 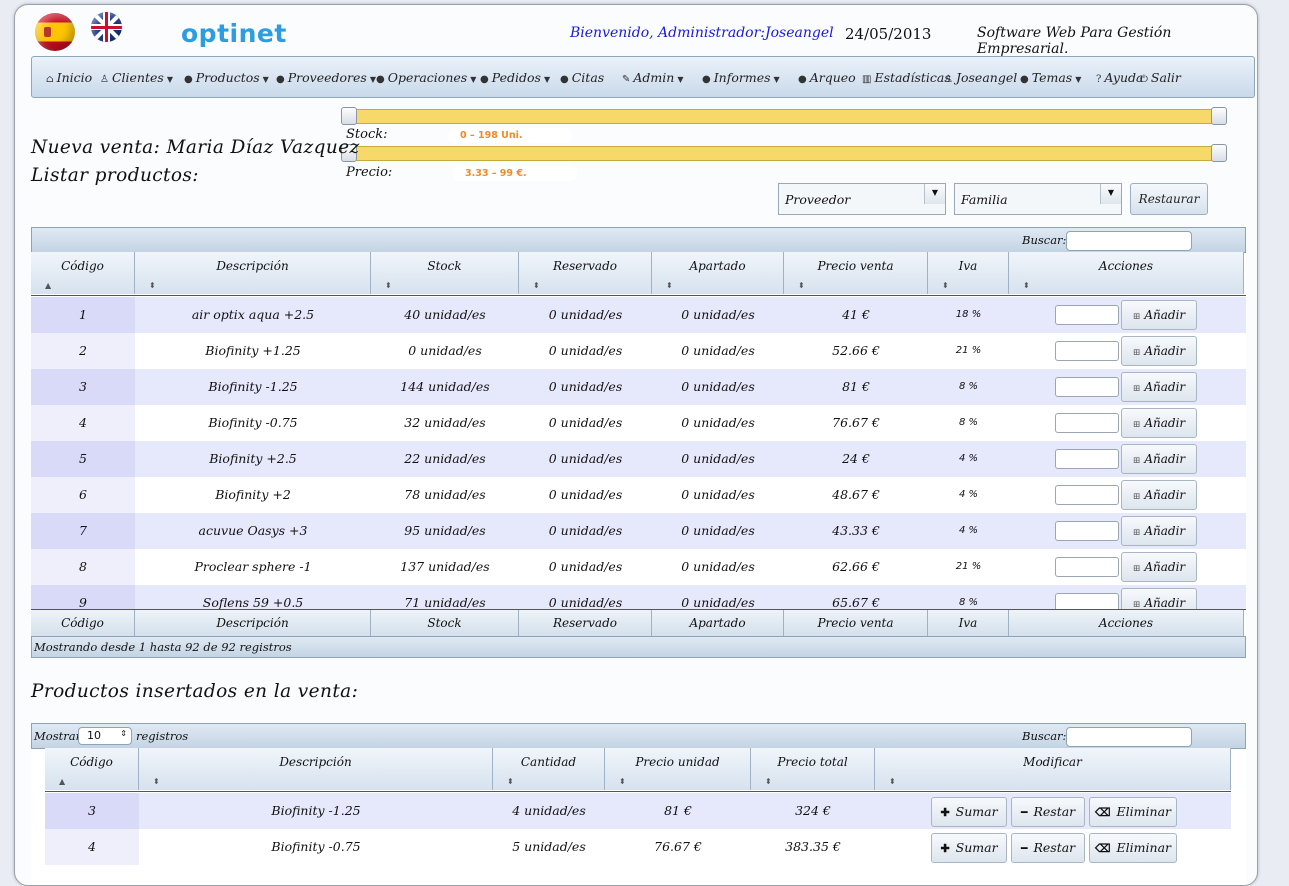 What do you see at coordinates (1119, 77) in the screenshot?
I see `nav-ayuda: ? Ayuda` at bounding box center [1119, 77].